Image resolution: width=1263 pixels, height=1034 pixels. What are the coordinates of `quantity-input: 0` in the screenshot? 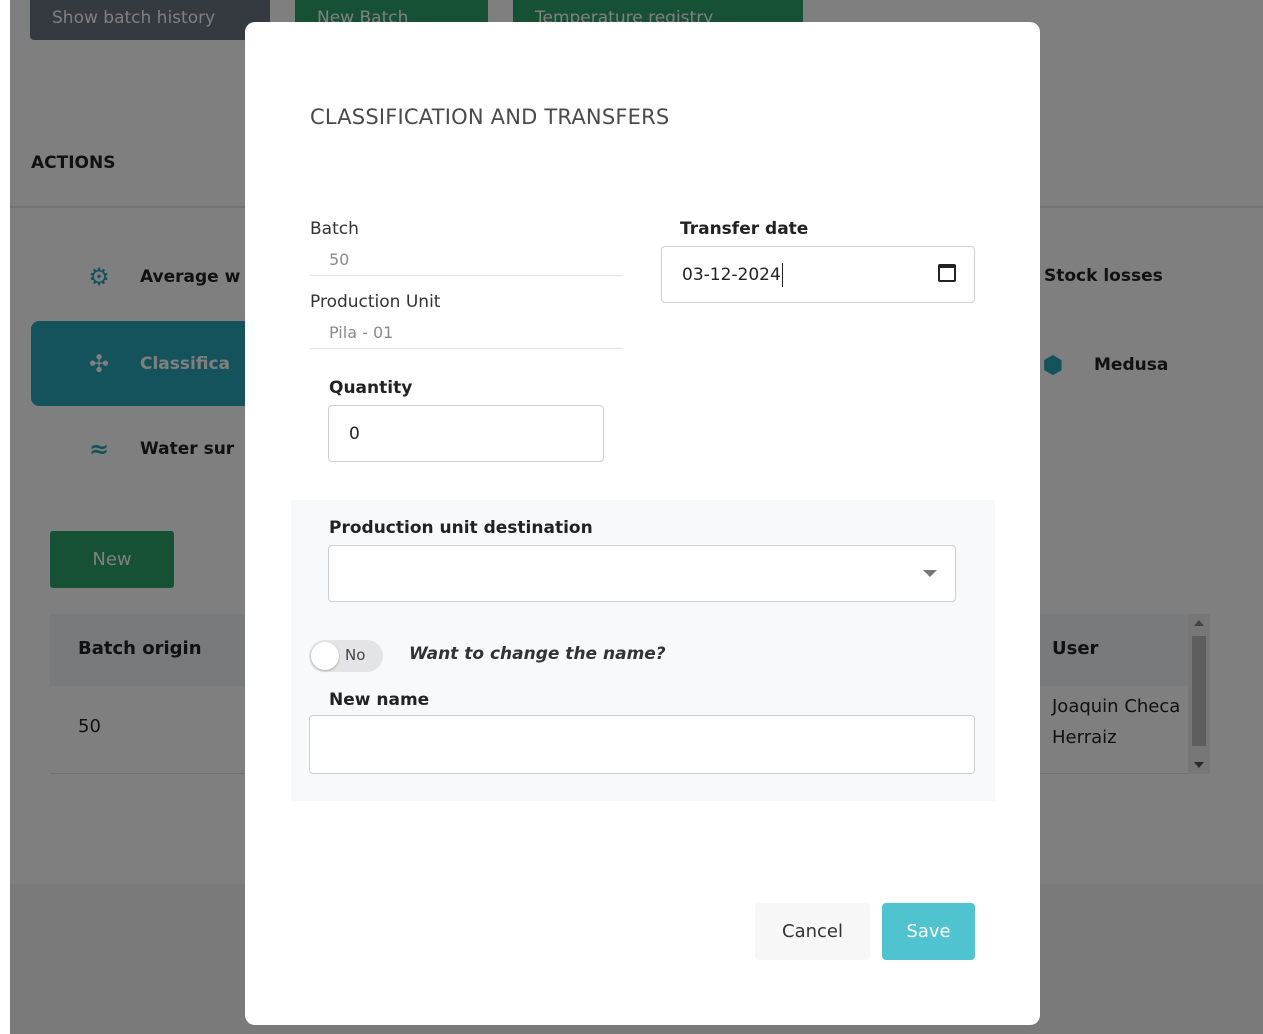 It's located at (466, 433).